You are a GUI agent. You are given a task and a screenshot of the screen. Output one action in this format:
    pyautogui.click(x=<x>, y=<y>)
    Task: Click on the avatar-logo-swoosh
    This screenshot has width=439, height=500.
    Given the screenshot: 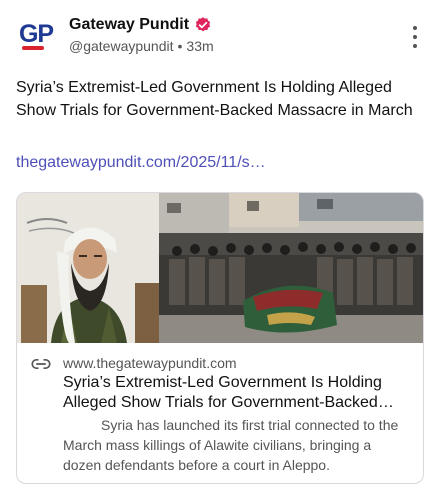 What is the action you would take?
    pyautogui.click(x=33, y=48)
    